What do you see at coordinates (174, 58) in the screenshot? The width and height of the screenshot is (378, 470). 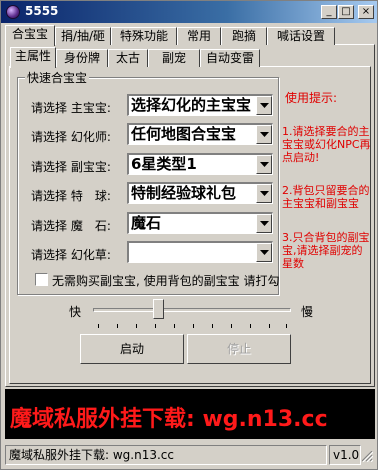 I see `subtab-sub-pet: 副宠` at bounding box center [174, 58].